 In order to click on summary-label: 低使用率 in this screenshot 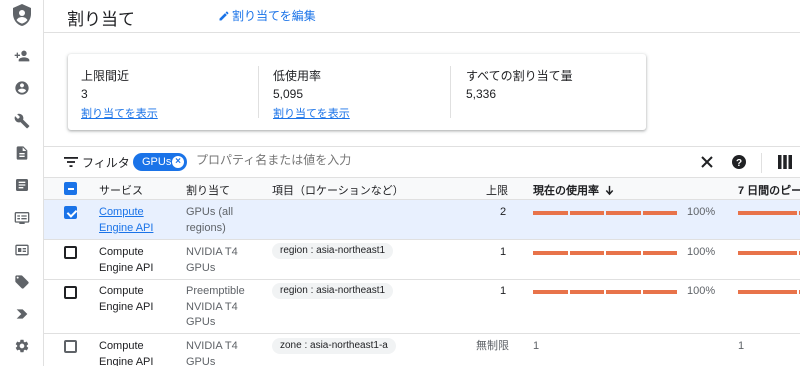, I will do `click(297, 76)`.